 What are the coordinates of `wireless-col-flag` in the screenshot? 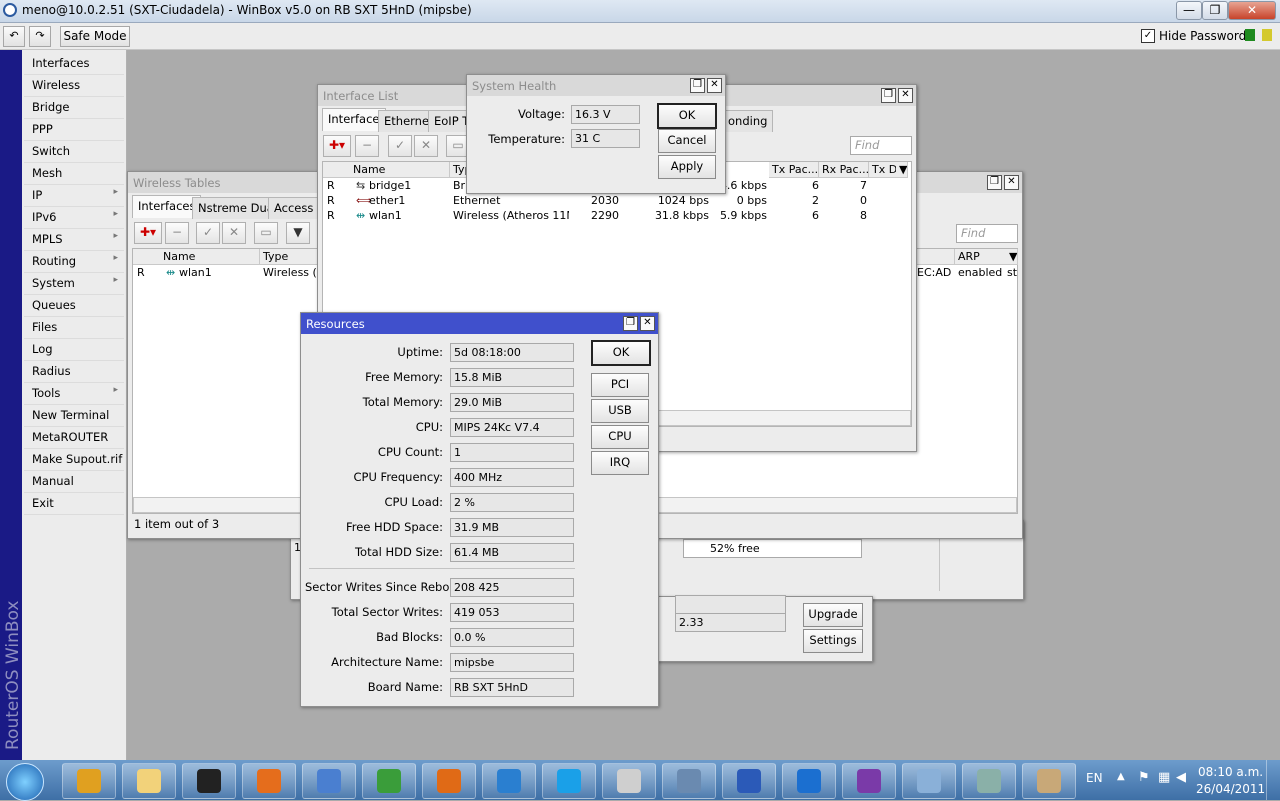 It's located at (147, 257).